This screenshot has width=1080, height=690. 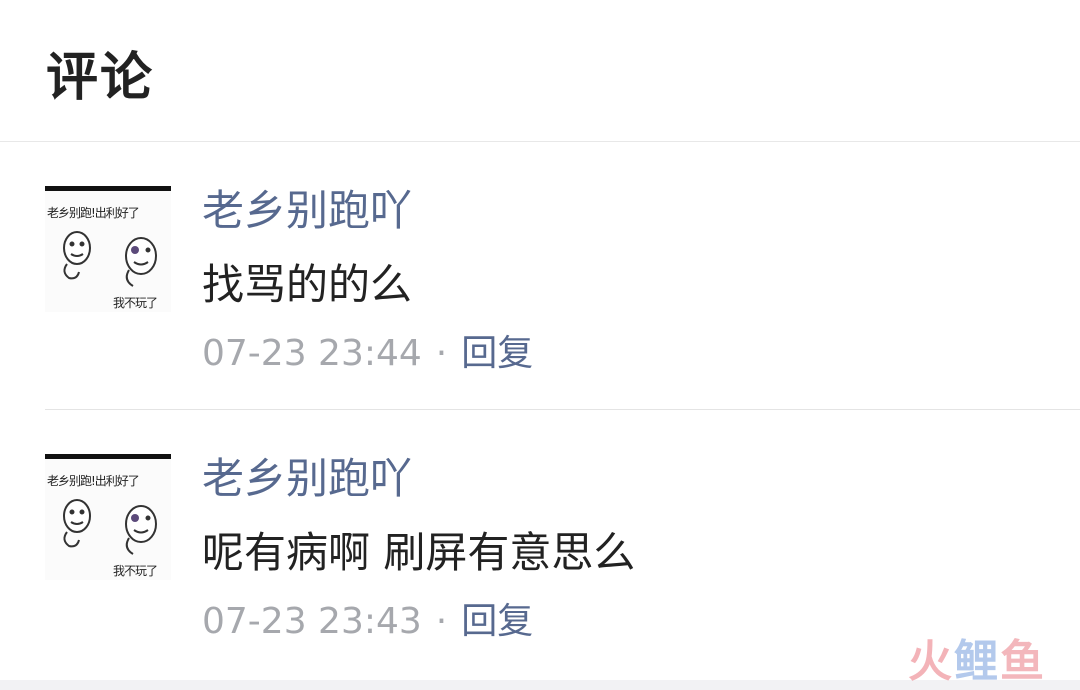 I want to click on comment-meta: 07-23 23:43 · 回复, so click(x=367, y=622).